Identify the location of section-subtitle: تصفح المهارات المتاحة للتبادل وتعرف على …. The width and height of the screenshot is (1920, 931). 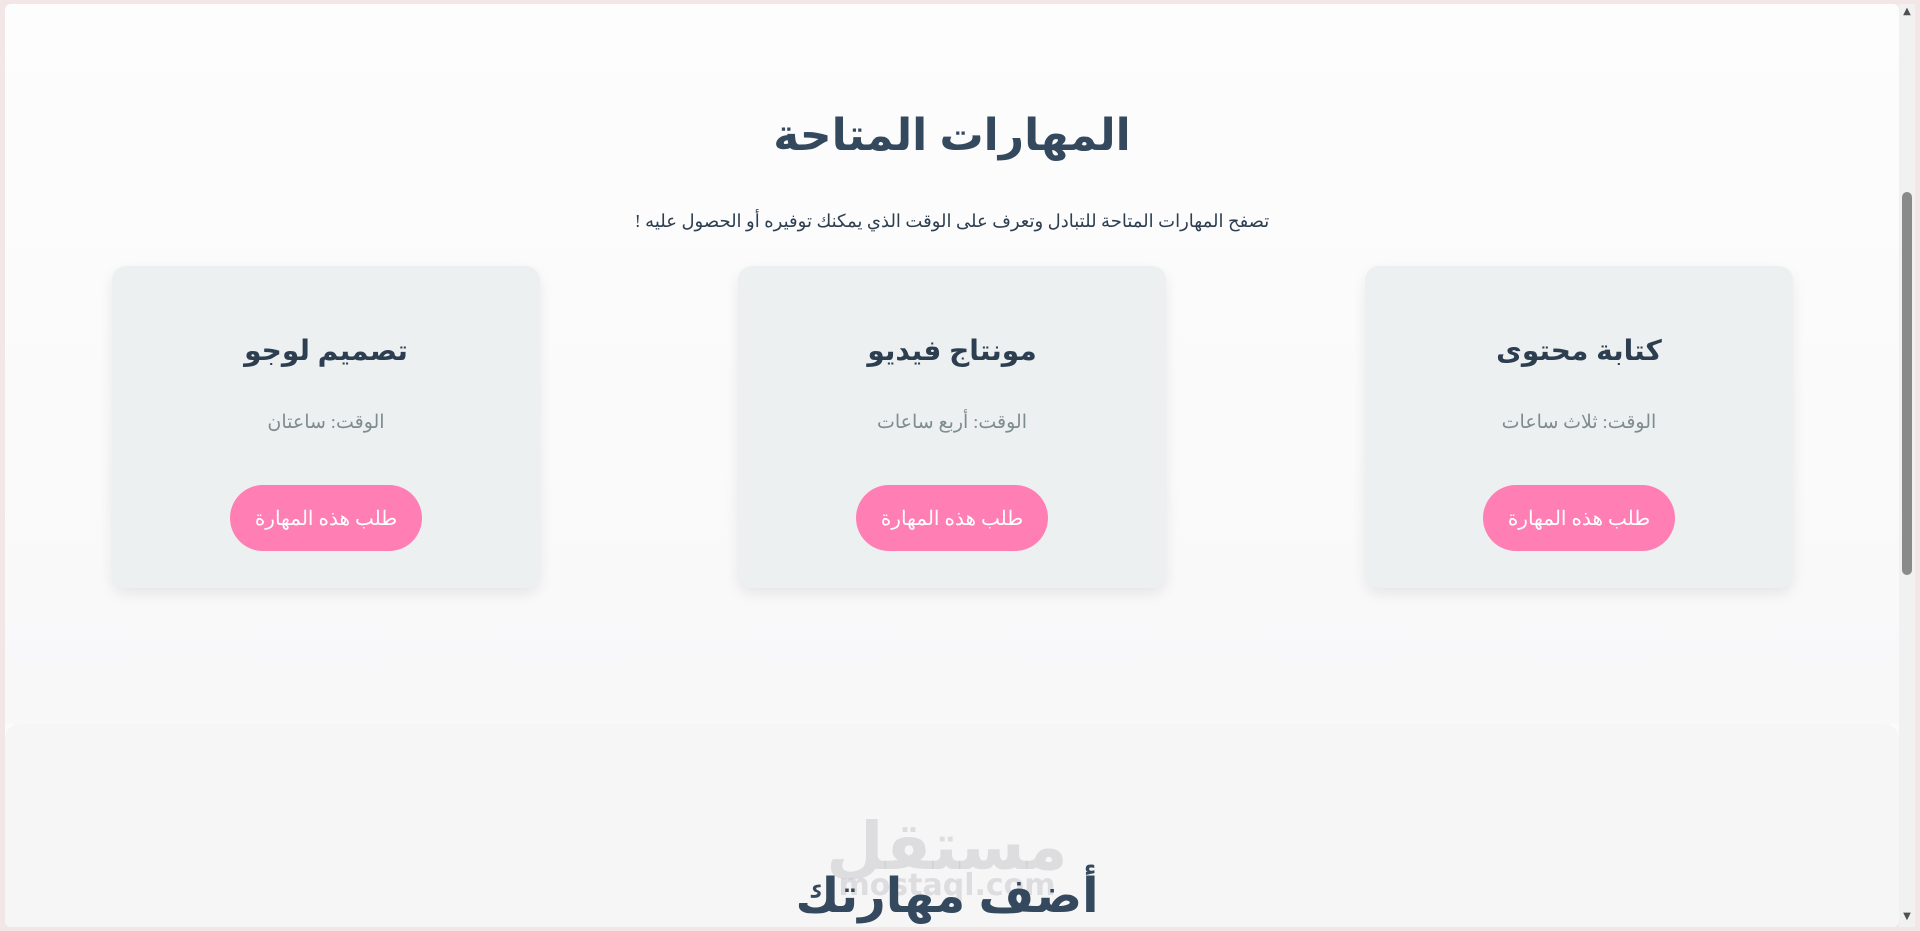
(952, 221).